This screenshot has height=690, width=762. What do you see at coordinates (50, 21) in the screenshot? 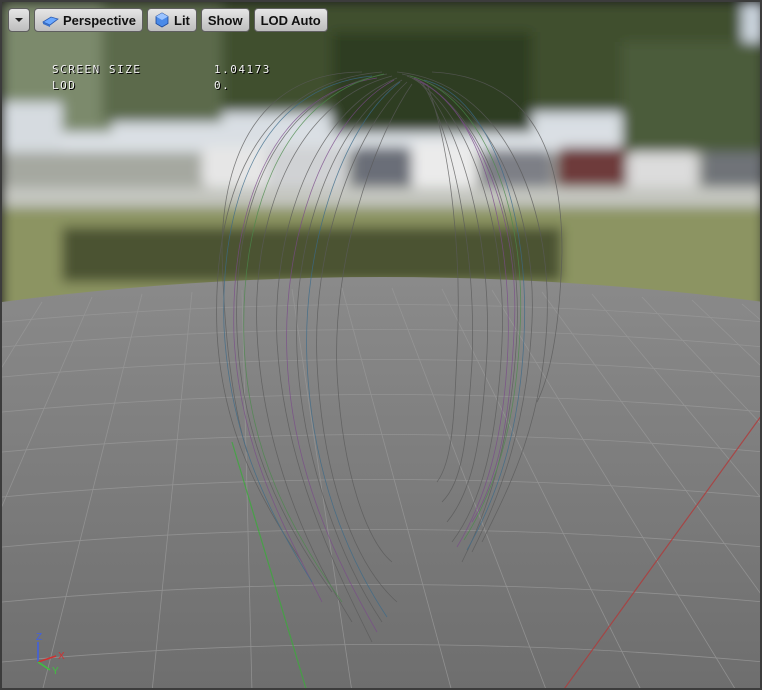
I see `perspective-cube-icon` at bounding box center [50, 21].